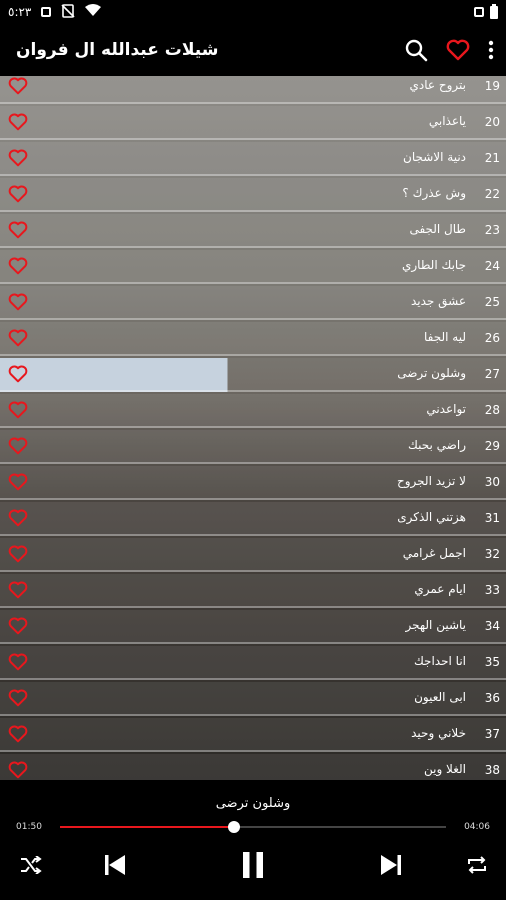  What do you see at coordinates (253, 827) in the screenshot?
I see `seek-bar` at bounding box center [253, 827].